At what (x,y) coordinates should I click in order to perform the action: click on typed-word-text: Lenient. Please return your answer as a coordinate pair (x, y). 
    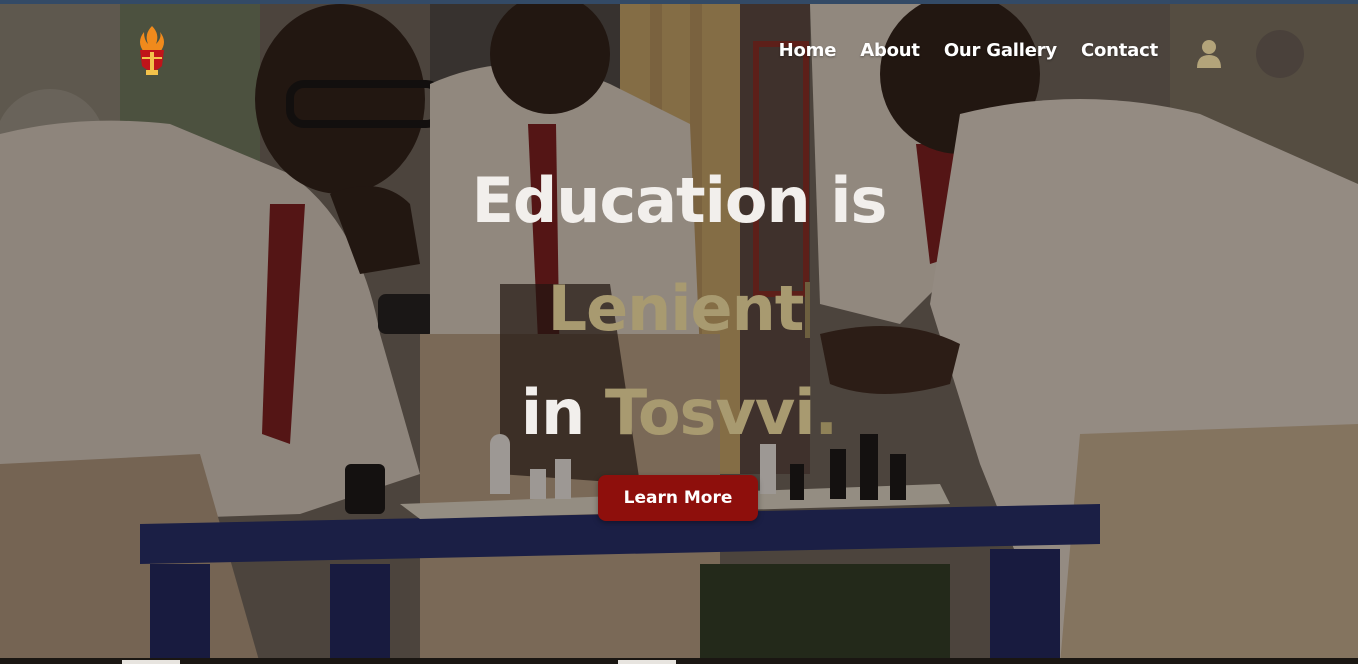
    Looking at the image, I should click on (676, 308).